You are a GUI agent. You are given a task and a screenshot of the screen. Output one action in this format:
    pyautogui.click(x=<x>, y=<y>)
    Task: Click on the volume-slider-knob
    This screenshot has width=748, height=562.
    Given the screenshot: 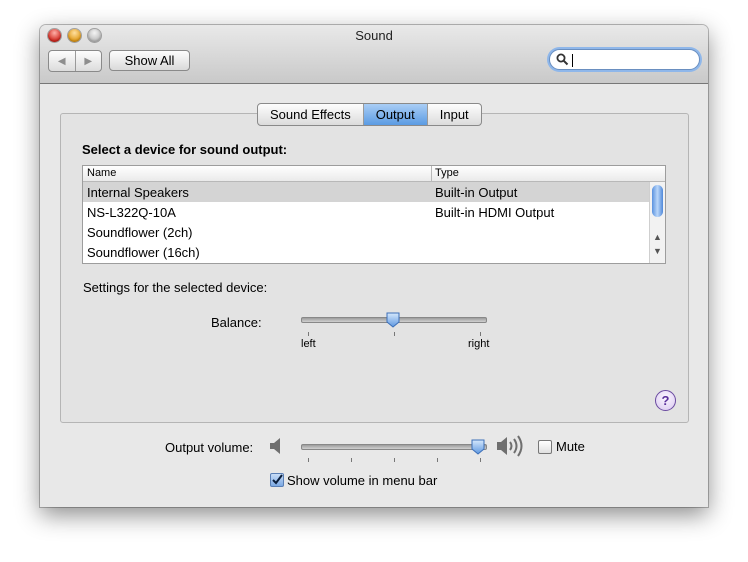 What is the action you would take?
    pyautogui.click(x=478, y=447)
    